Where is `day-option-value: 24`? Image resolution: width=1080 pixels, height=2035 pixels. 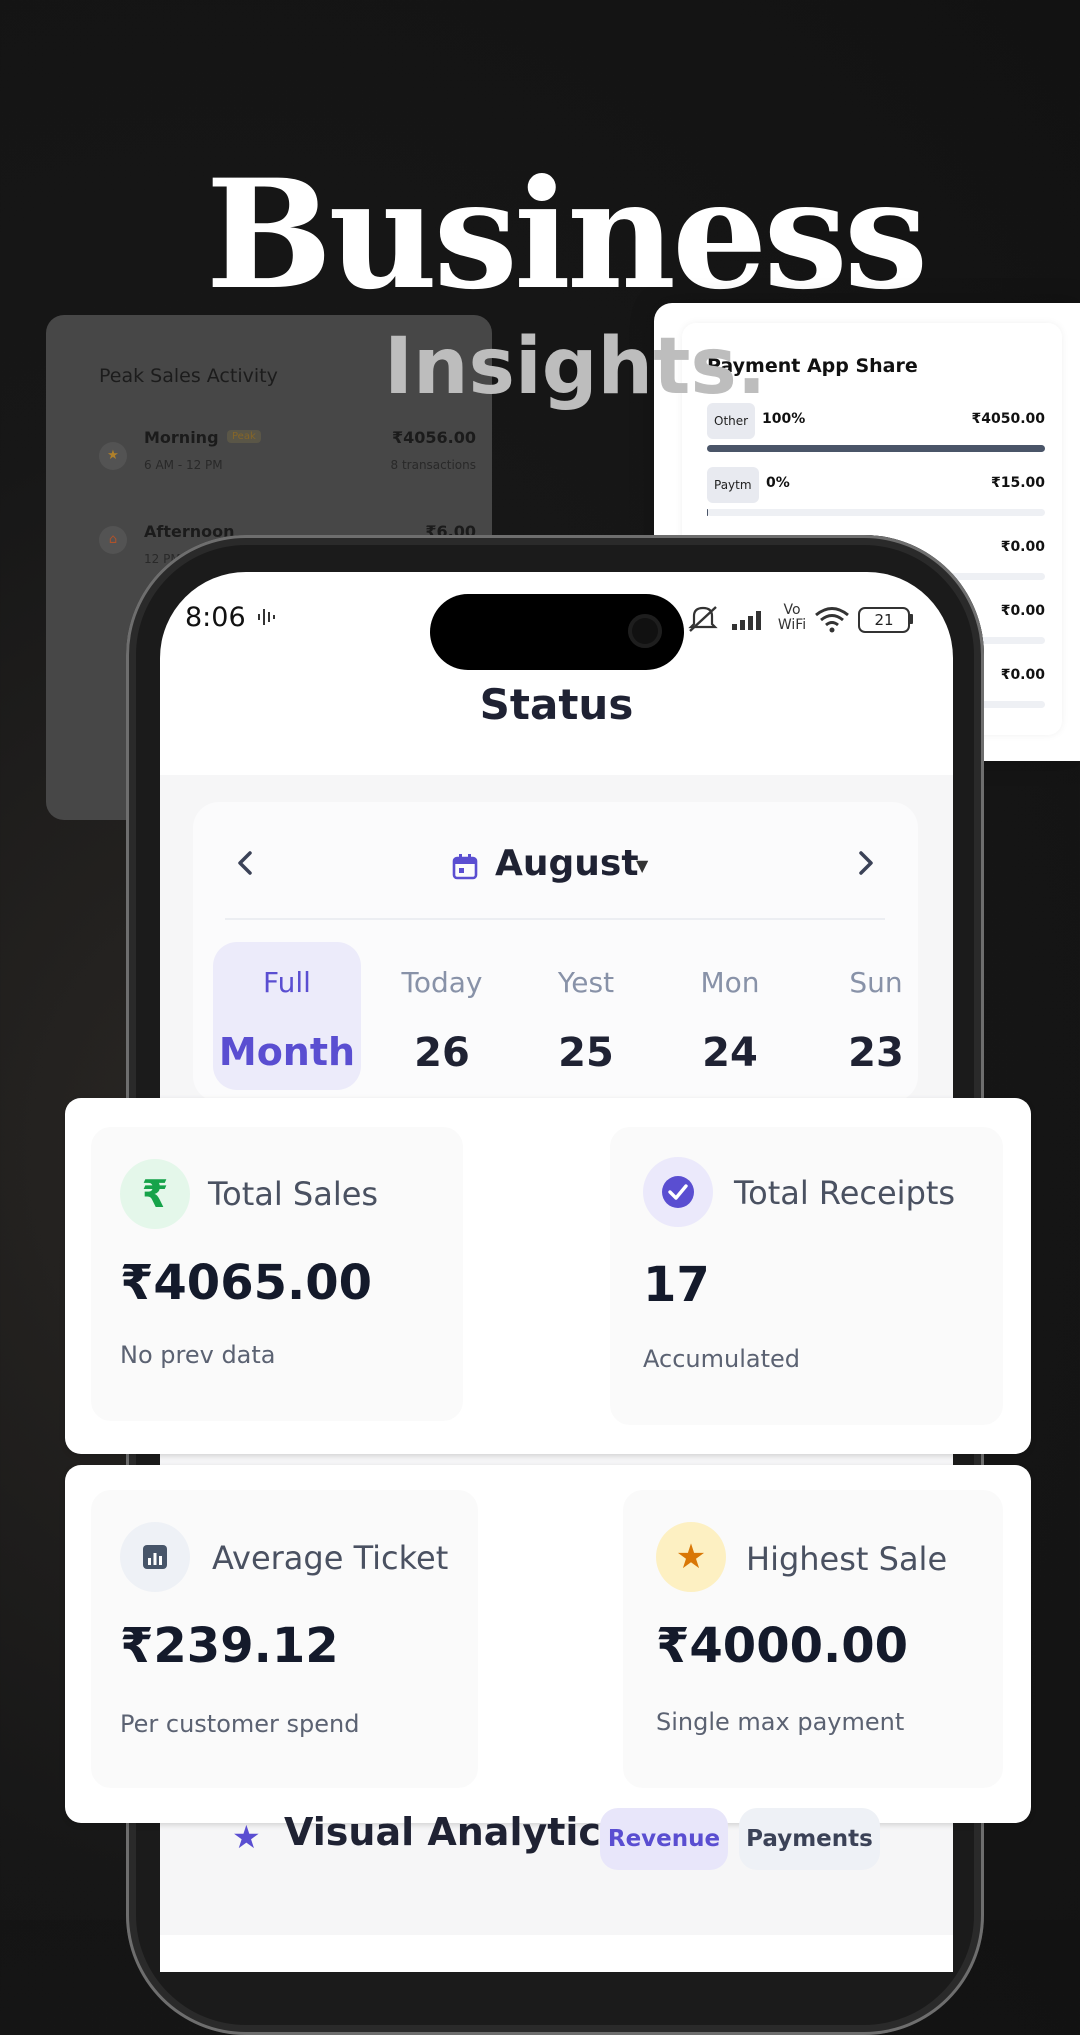
day-option-value: 24 is located at coordinates (730, 1053).